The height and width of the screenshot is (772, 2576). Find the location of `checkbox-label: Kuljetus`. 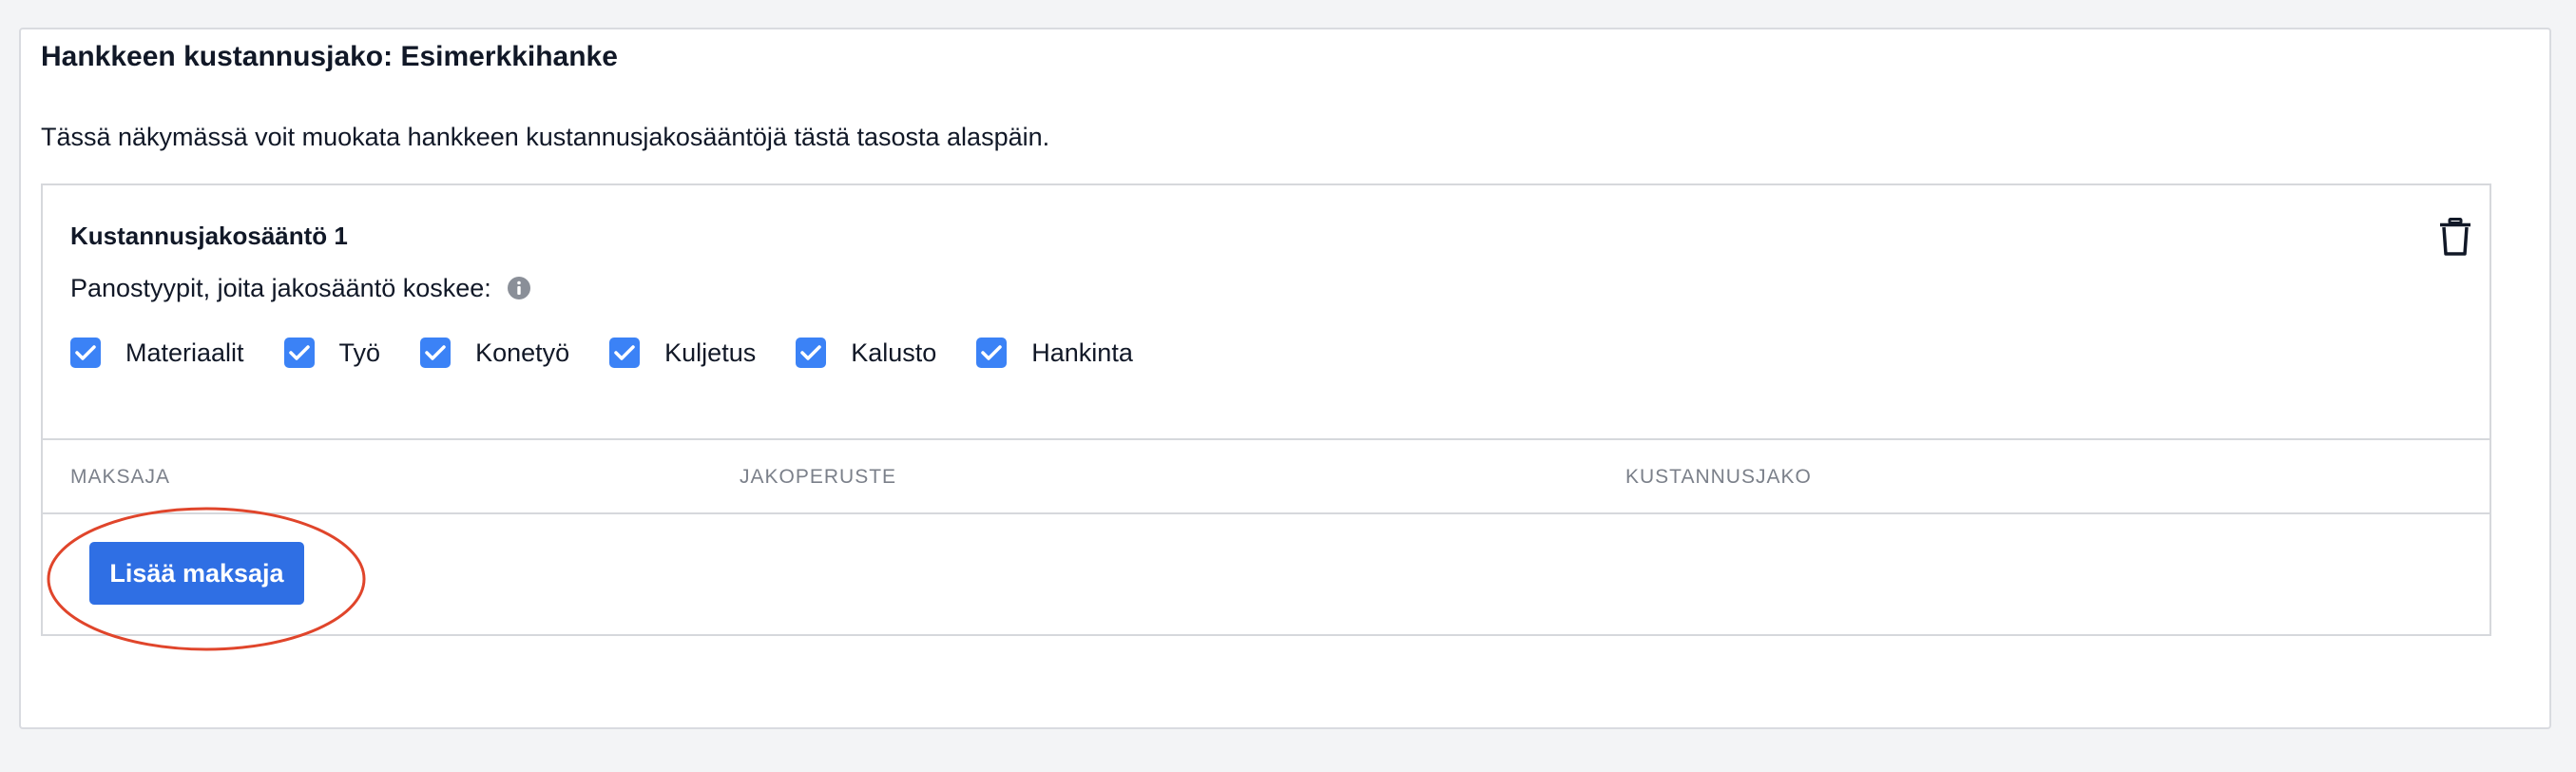

checkbox-label: Kuljetus is located at coordinates (711, 352).